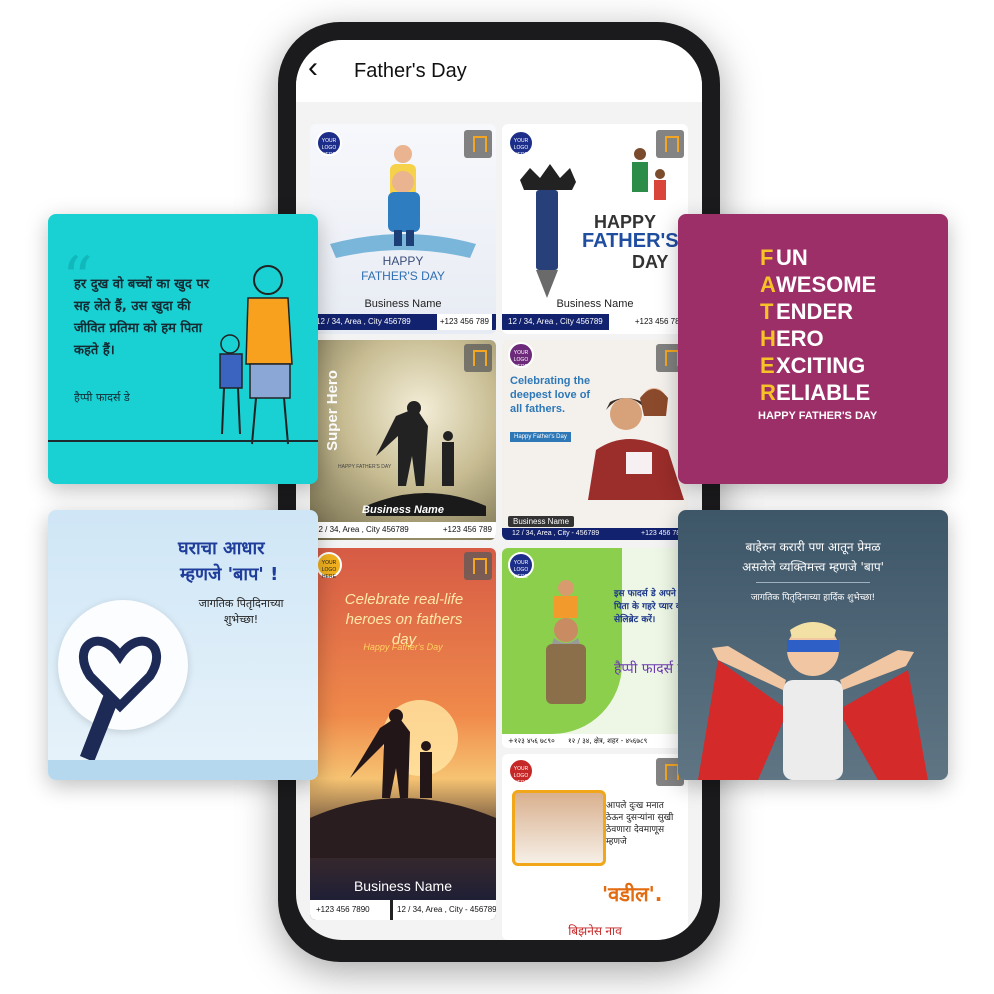 This screenshot has width=994, height=994. What do you see at coordinates (818, 416) in the screenshot?
I see `happy-fathers-day-footer: HAPPY FATHER'S DAY` at bounding box center [818, 416].